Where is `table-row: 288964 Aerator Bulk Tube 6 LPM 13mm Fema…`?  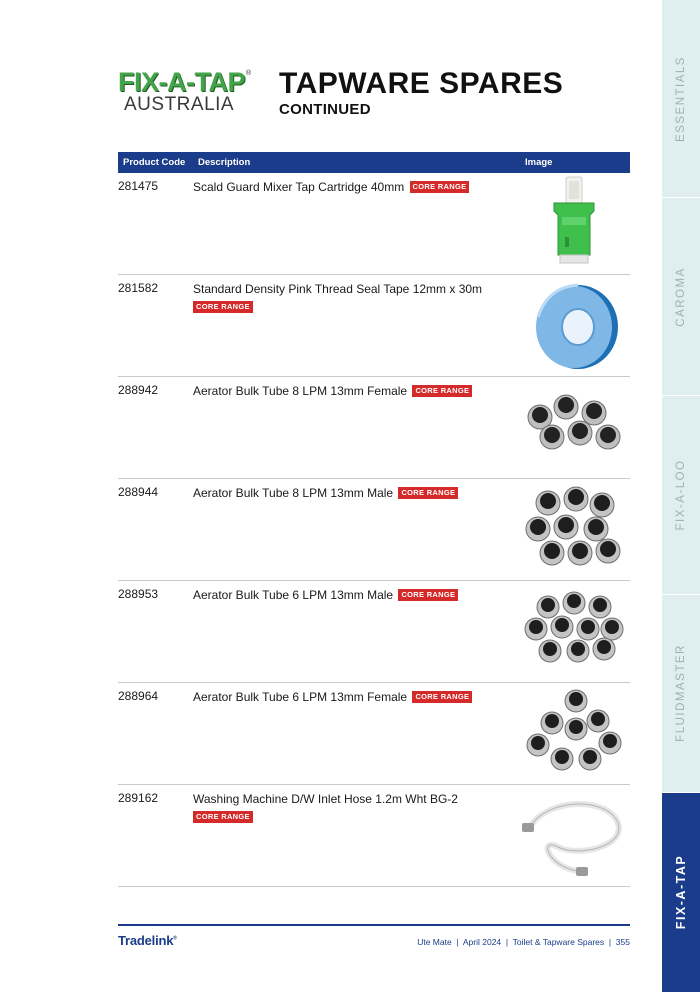 table-row: 288964 Aerator Bulk Tube 6 LPM 13mm Fema… is located at coordinates (374, 734).